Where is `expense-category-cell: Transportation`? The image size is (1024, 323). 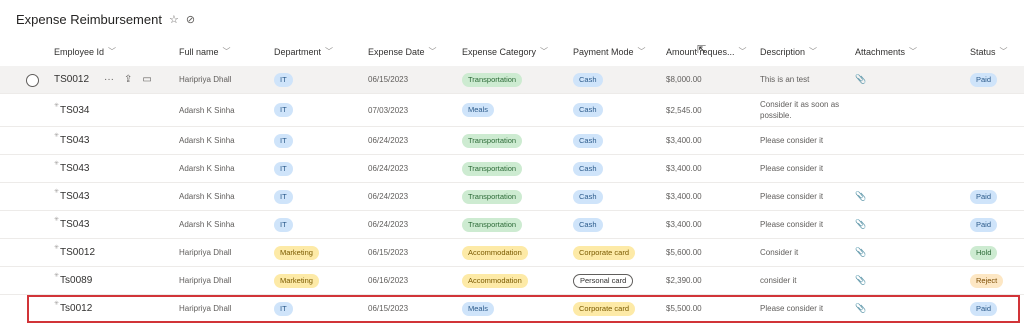 expense-category-cell: Transportation is located at coordinates (492, 224).